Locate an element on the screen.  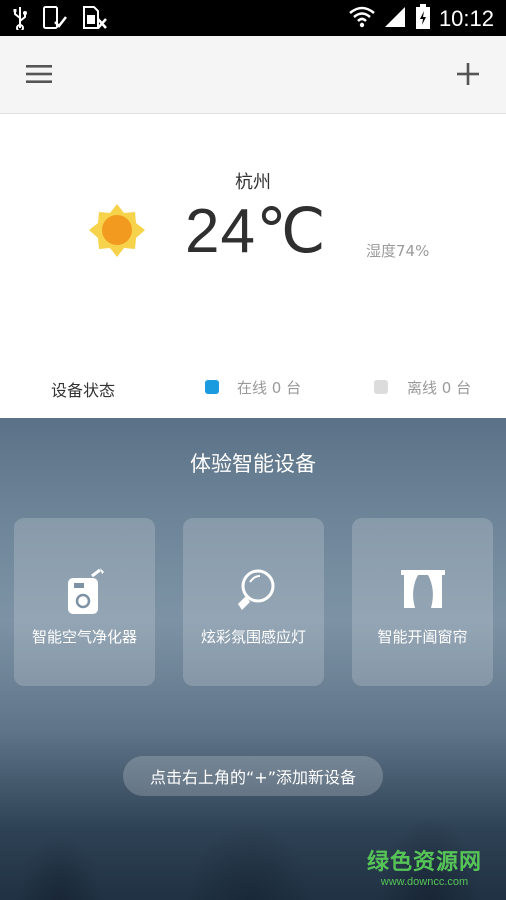
curtain-icon is located at coordinates (422, 592).